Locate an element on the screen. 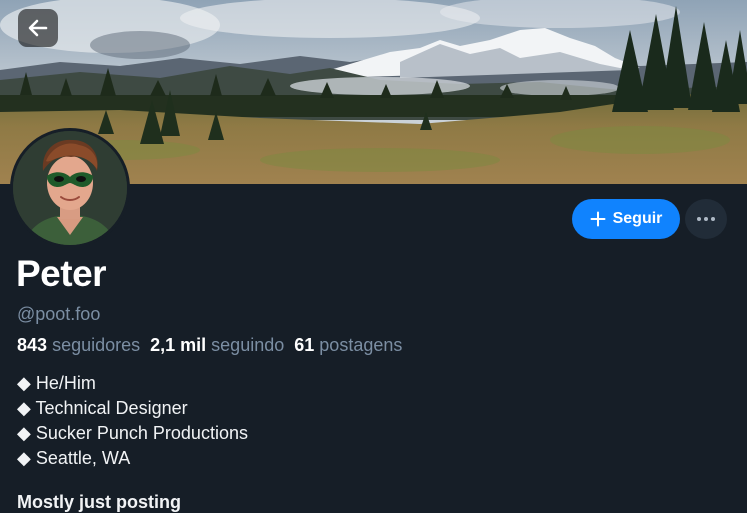 The image size is (747, 513). followers-count: 843 is located at coordinates (32, 345).